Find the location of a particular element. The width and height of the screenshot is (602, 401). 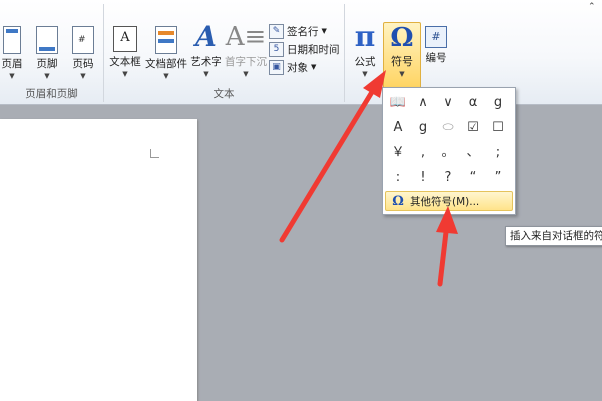

tooltip: 插入来自对话框的符号 is located at coordinates (553, 236).